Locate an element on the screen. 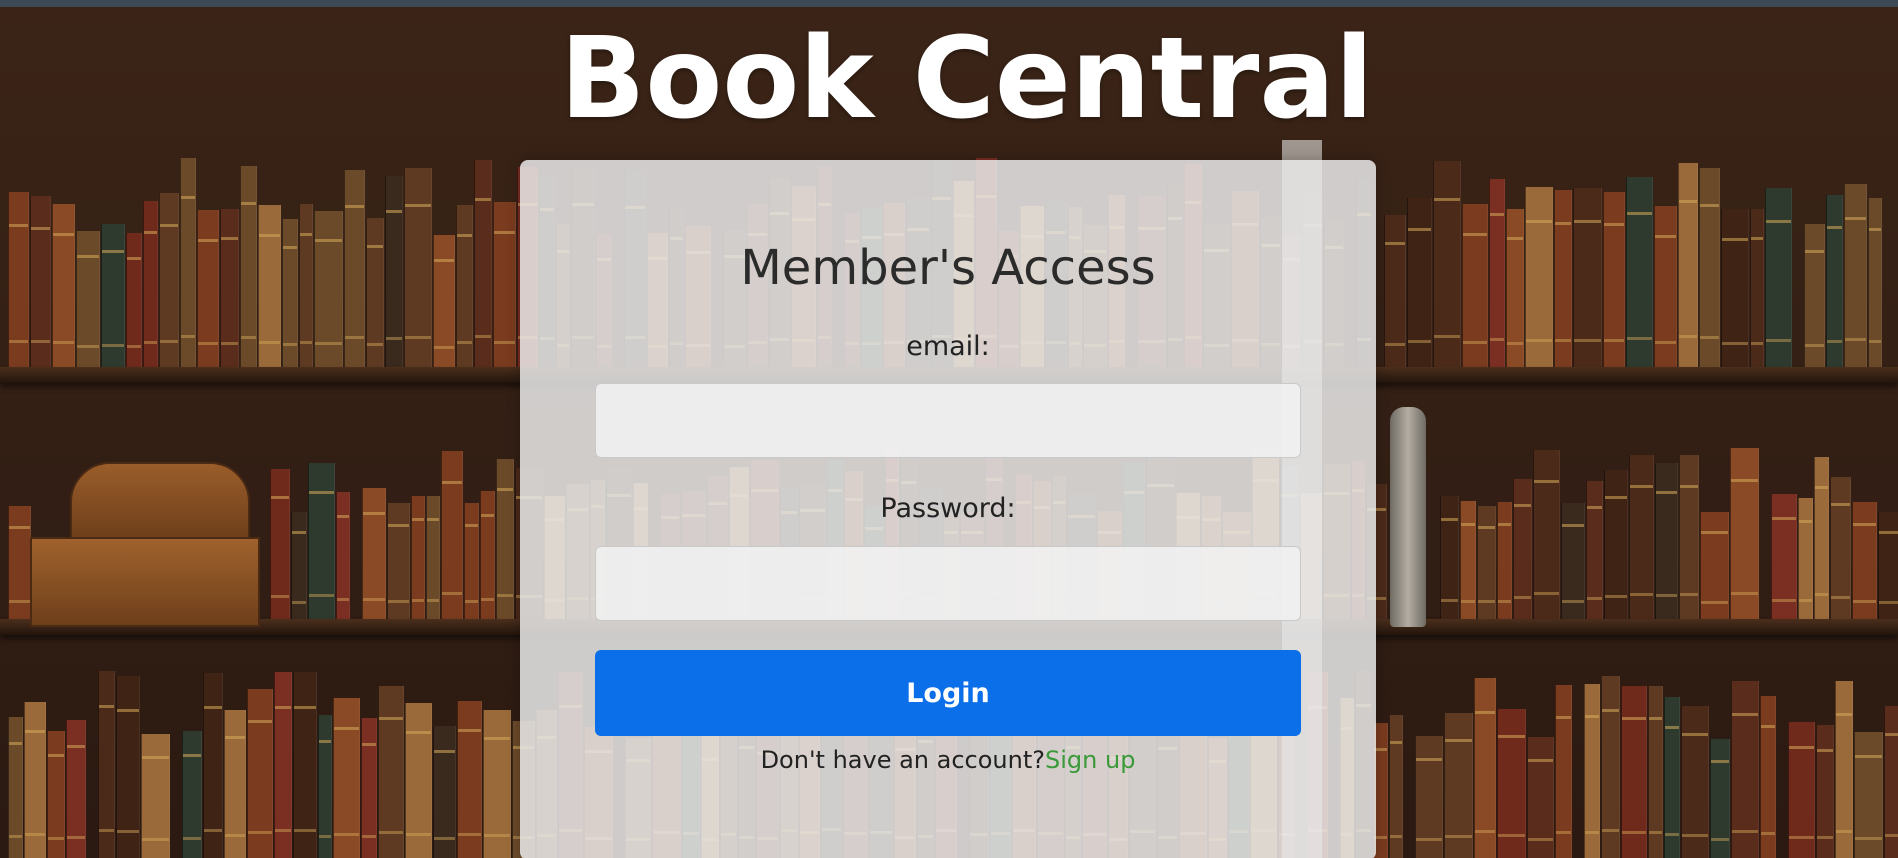  login-button: Login is located at coordinates (948, 693).